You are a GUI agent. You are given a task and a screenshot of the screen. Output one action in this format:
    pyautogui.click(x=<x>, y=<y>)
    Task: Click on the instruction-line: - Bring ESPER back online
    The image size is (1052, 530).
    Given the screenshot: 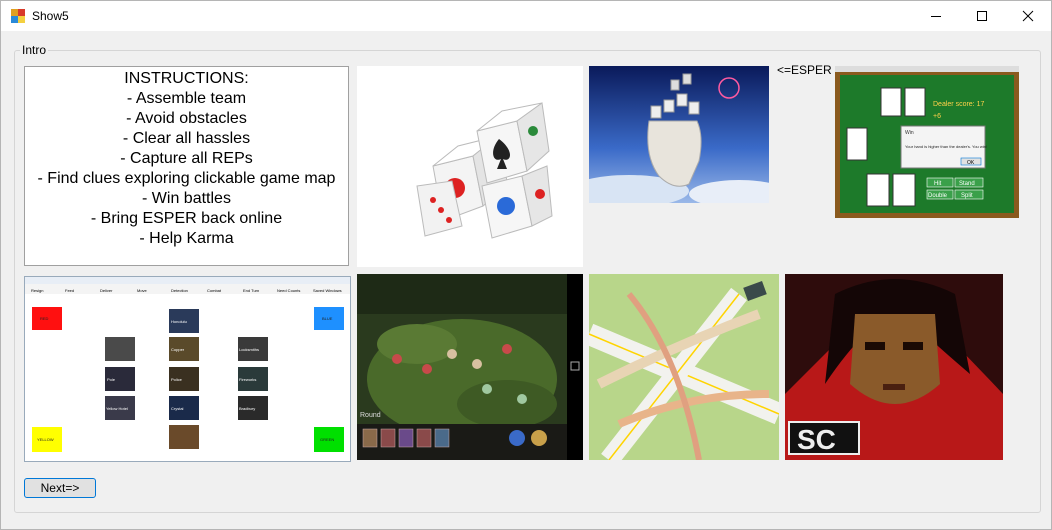 What is the action you would take?
    pyautogui.click(x=186, y=218)
    